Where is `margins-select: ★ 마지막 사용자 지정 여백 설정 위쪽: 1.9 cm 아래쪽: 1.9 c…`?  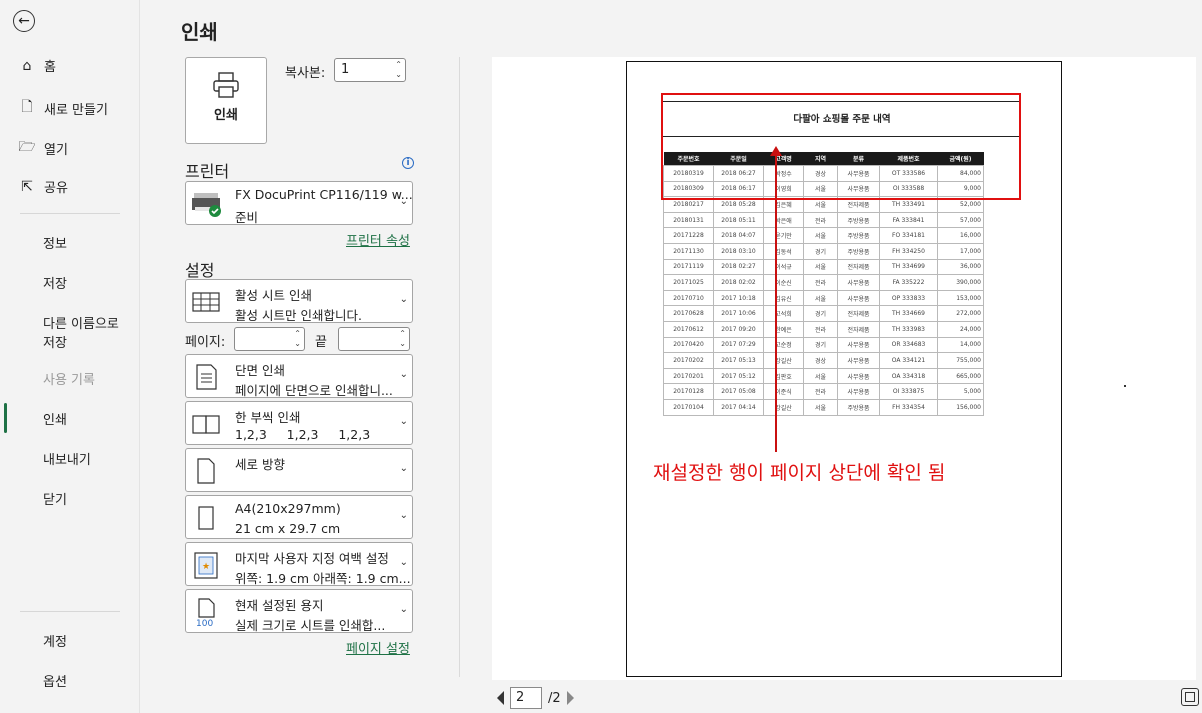 margins-select: ★ 마지막 사용자 지정 여백 설정 위쪽: 1.9 cm 아래쪽: 1.9 c… is located at coordinates (299, 564).